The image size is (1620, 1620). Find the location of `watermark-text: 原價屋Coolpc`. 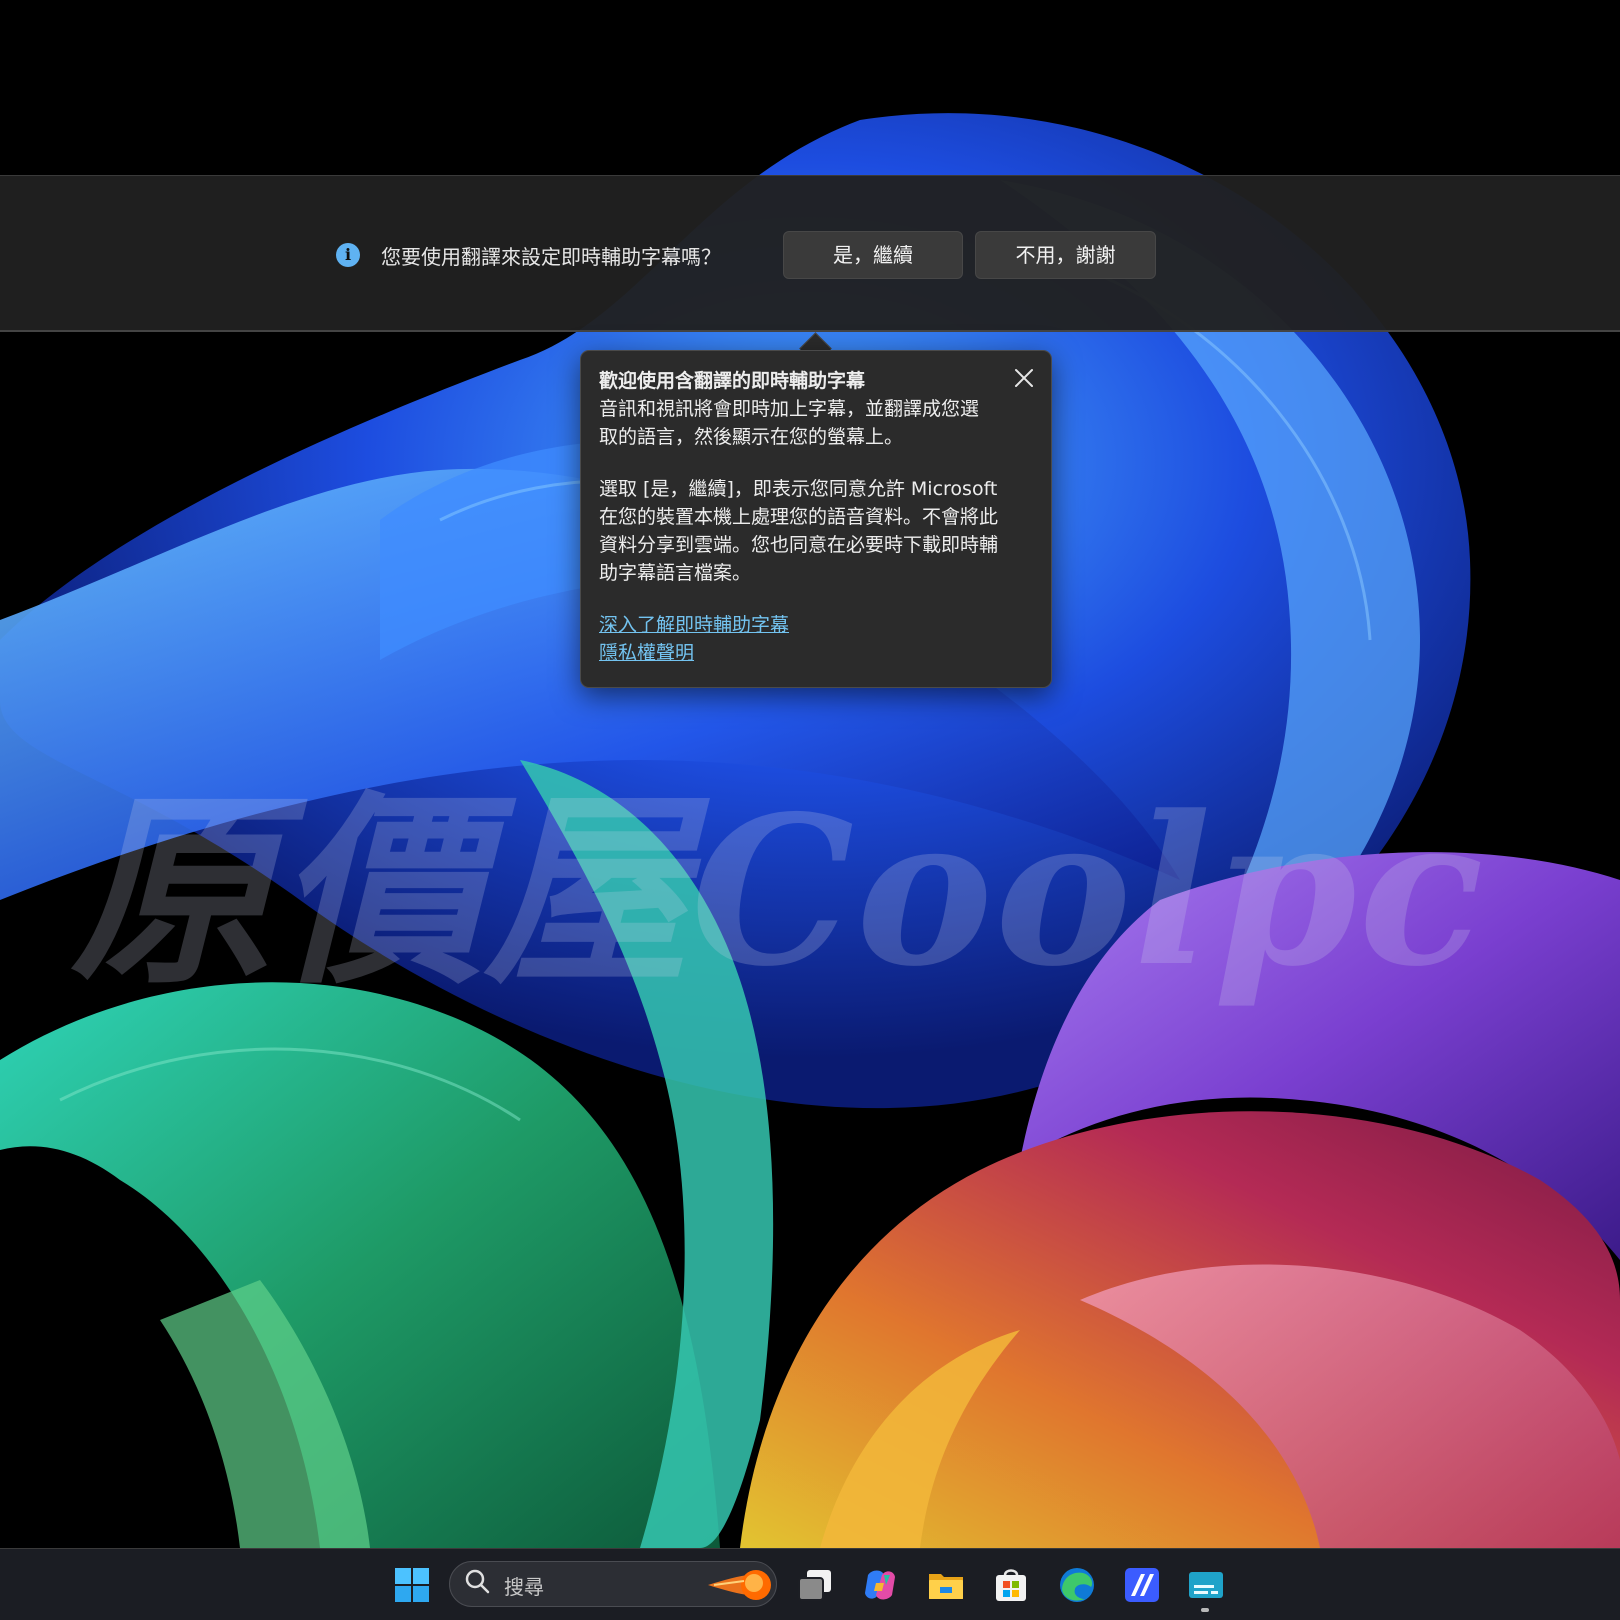

watermark-text: 原價屋Coolpc is located at coordinates (778, 892).